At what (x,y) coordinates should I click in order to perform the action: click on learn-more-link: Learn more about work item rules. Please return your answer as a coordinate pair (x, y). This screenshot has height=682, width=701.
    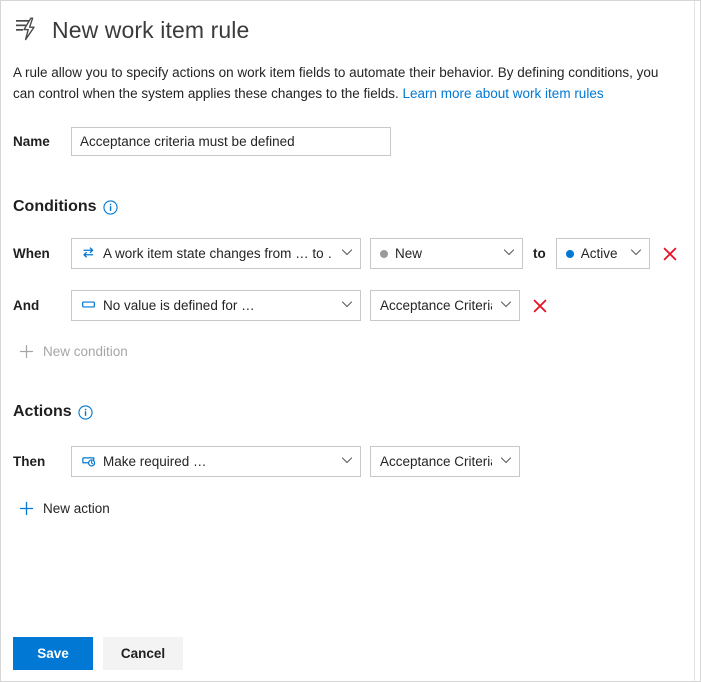
    Looking at the image, I should click on (502, 93).